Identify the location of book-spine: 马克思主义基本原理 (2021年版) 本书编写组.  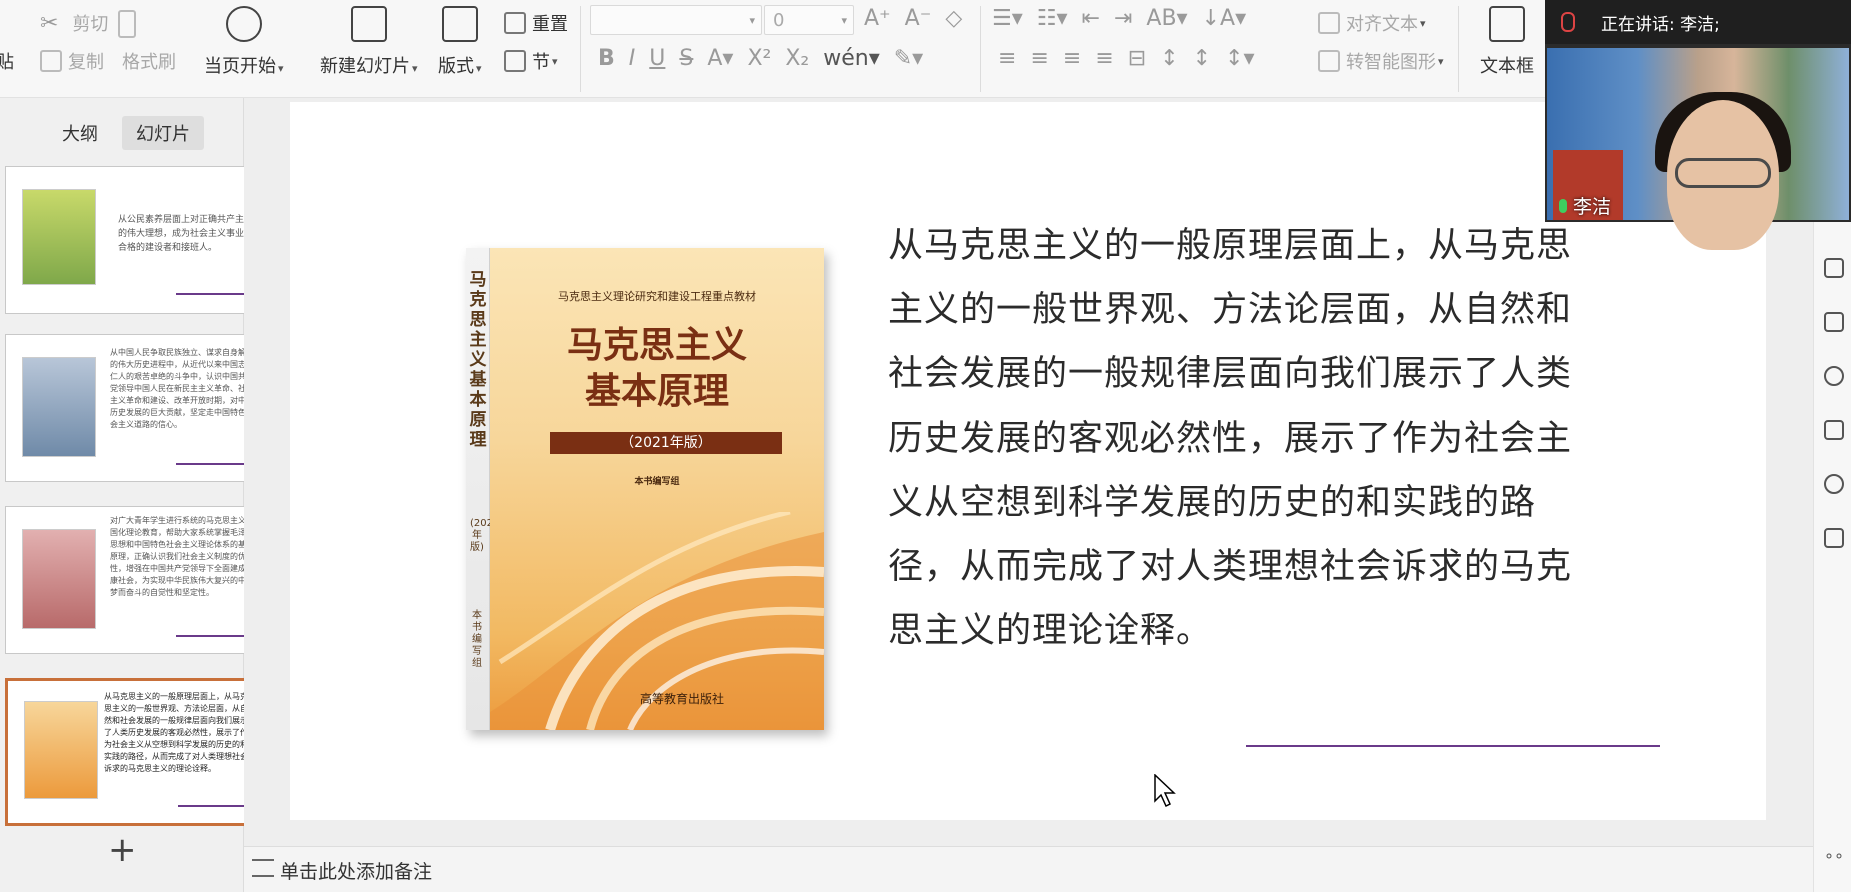
(482, 489).